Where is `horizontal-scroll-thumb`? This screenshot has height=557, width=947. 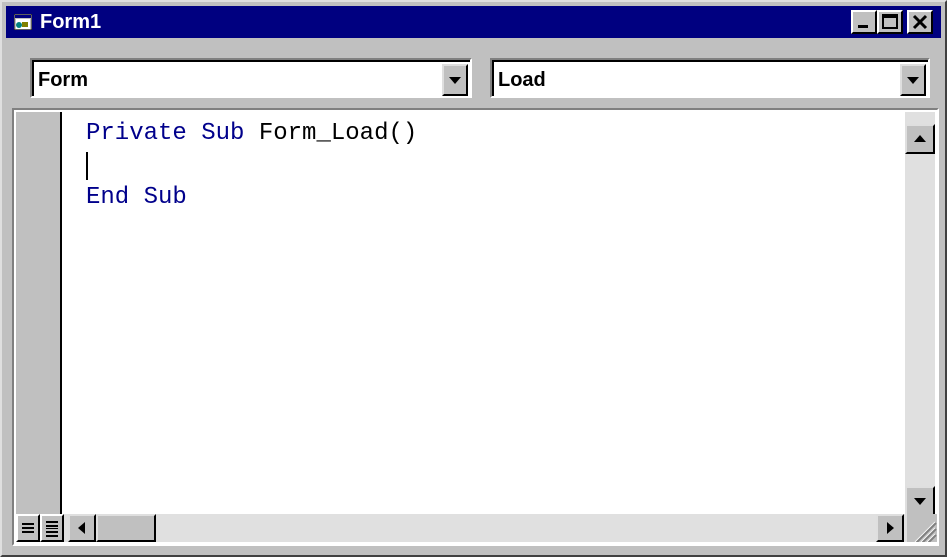
horizontal-scroll-thumb is located at coordinates (126, 528).